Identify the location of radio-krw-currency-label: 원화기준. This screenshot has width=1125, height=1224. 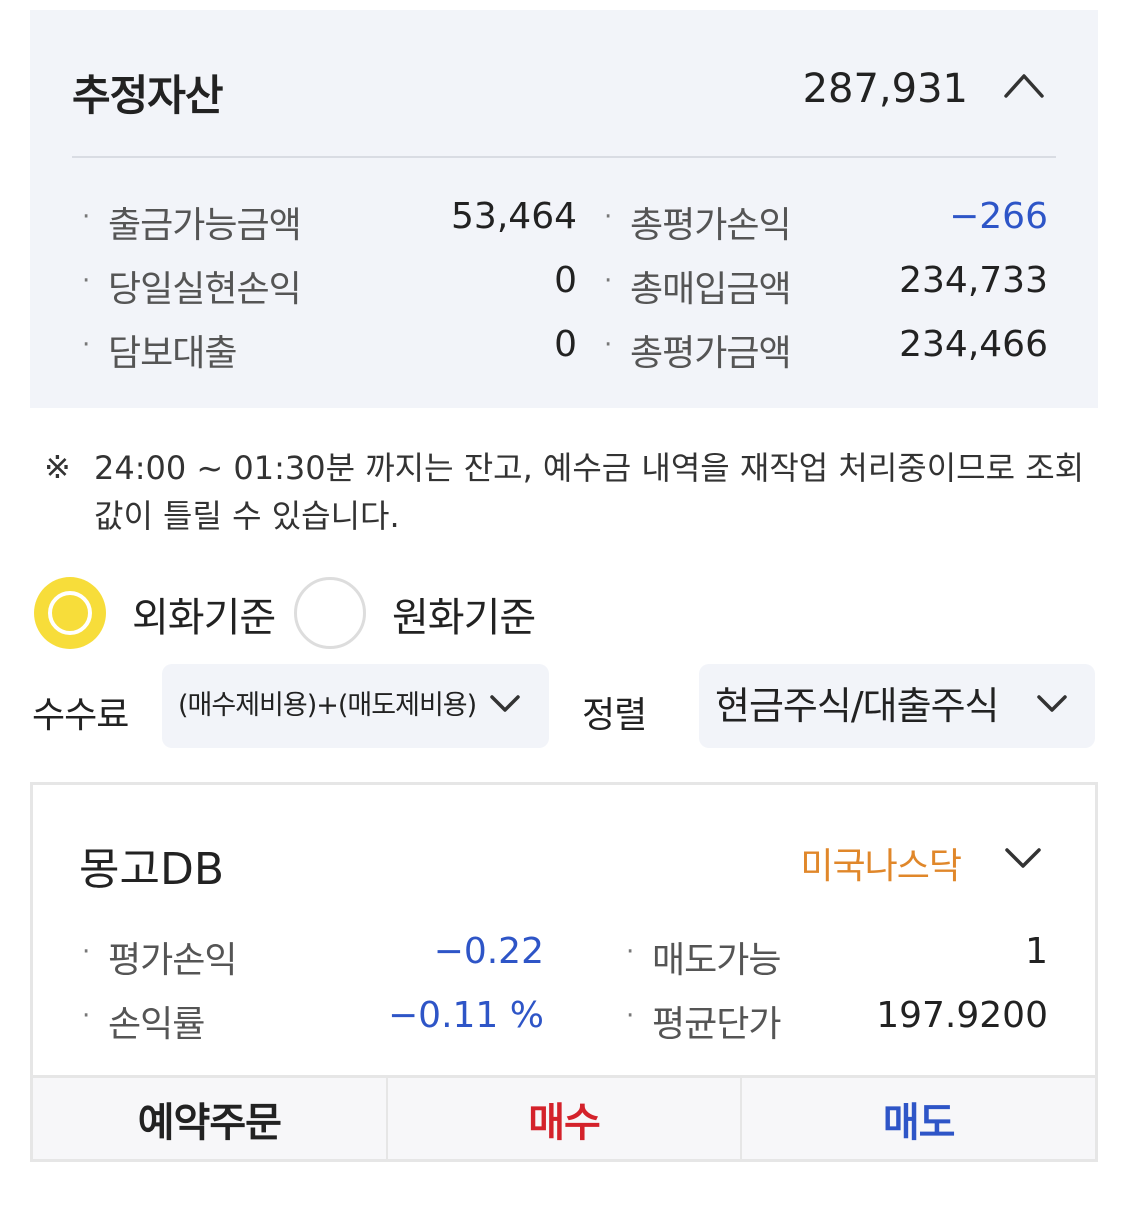
(464, 618).